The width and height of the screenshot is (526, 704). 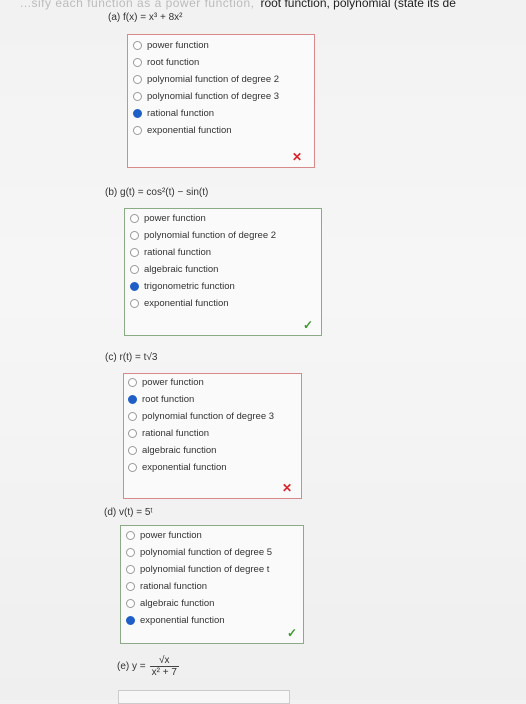 What do you see at coordinates (164, 192) in the screenshot?
I see `question-b-expression: g(t) = cos²(t) − sin(t)` at bounding box center [164, 192].